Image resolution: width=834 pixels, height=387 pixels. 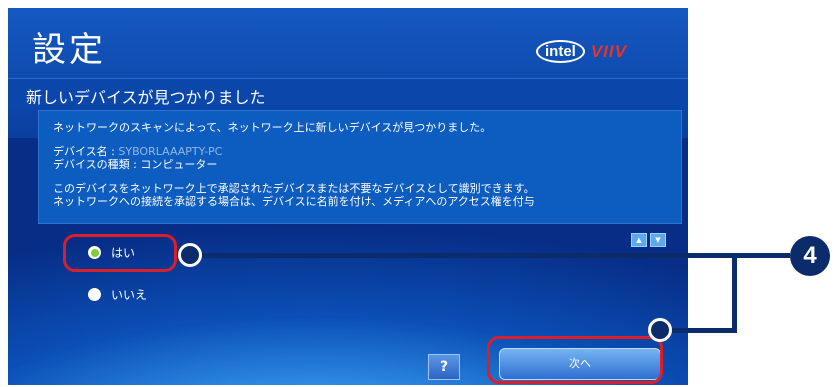 What do you see at coordinates (170, 151) in the screenshot?
I see `device-name-value: SYBORLAAAPTY-PC` at bounding box center [170, 151].